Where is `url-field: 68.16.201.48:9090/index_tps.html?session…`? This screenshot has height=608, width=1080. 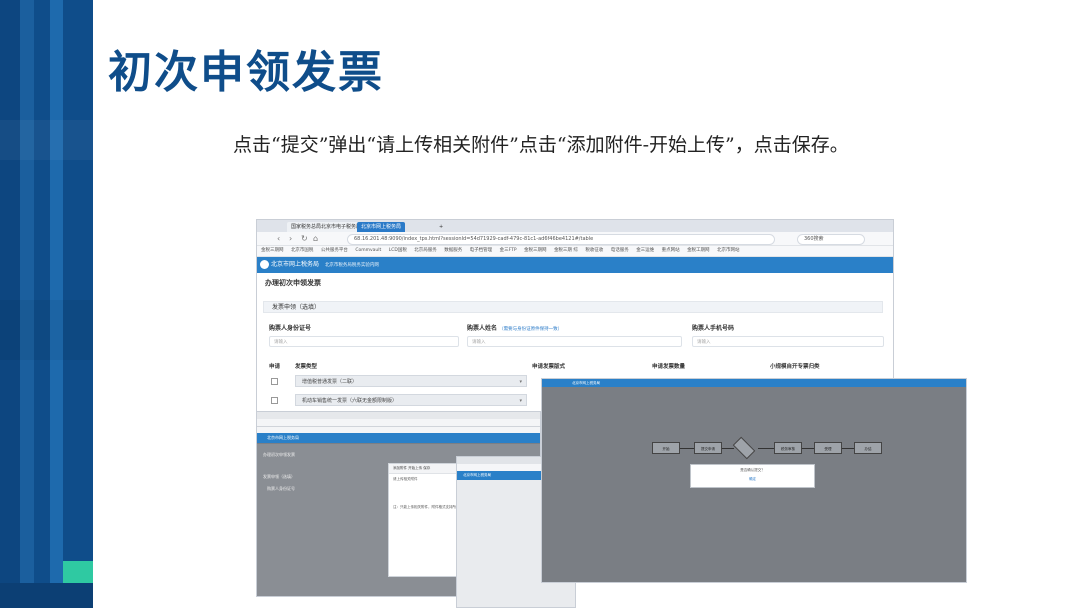
url-field: 68.16.201.48:9090/index_tps.html?session… is located at coordinates (561, 239).